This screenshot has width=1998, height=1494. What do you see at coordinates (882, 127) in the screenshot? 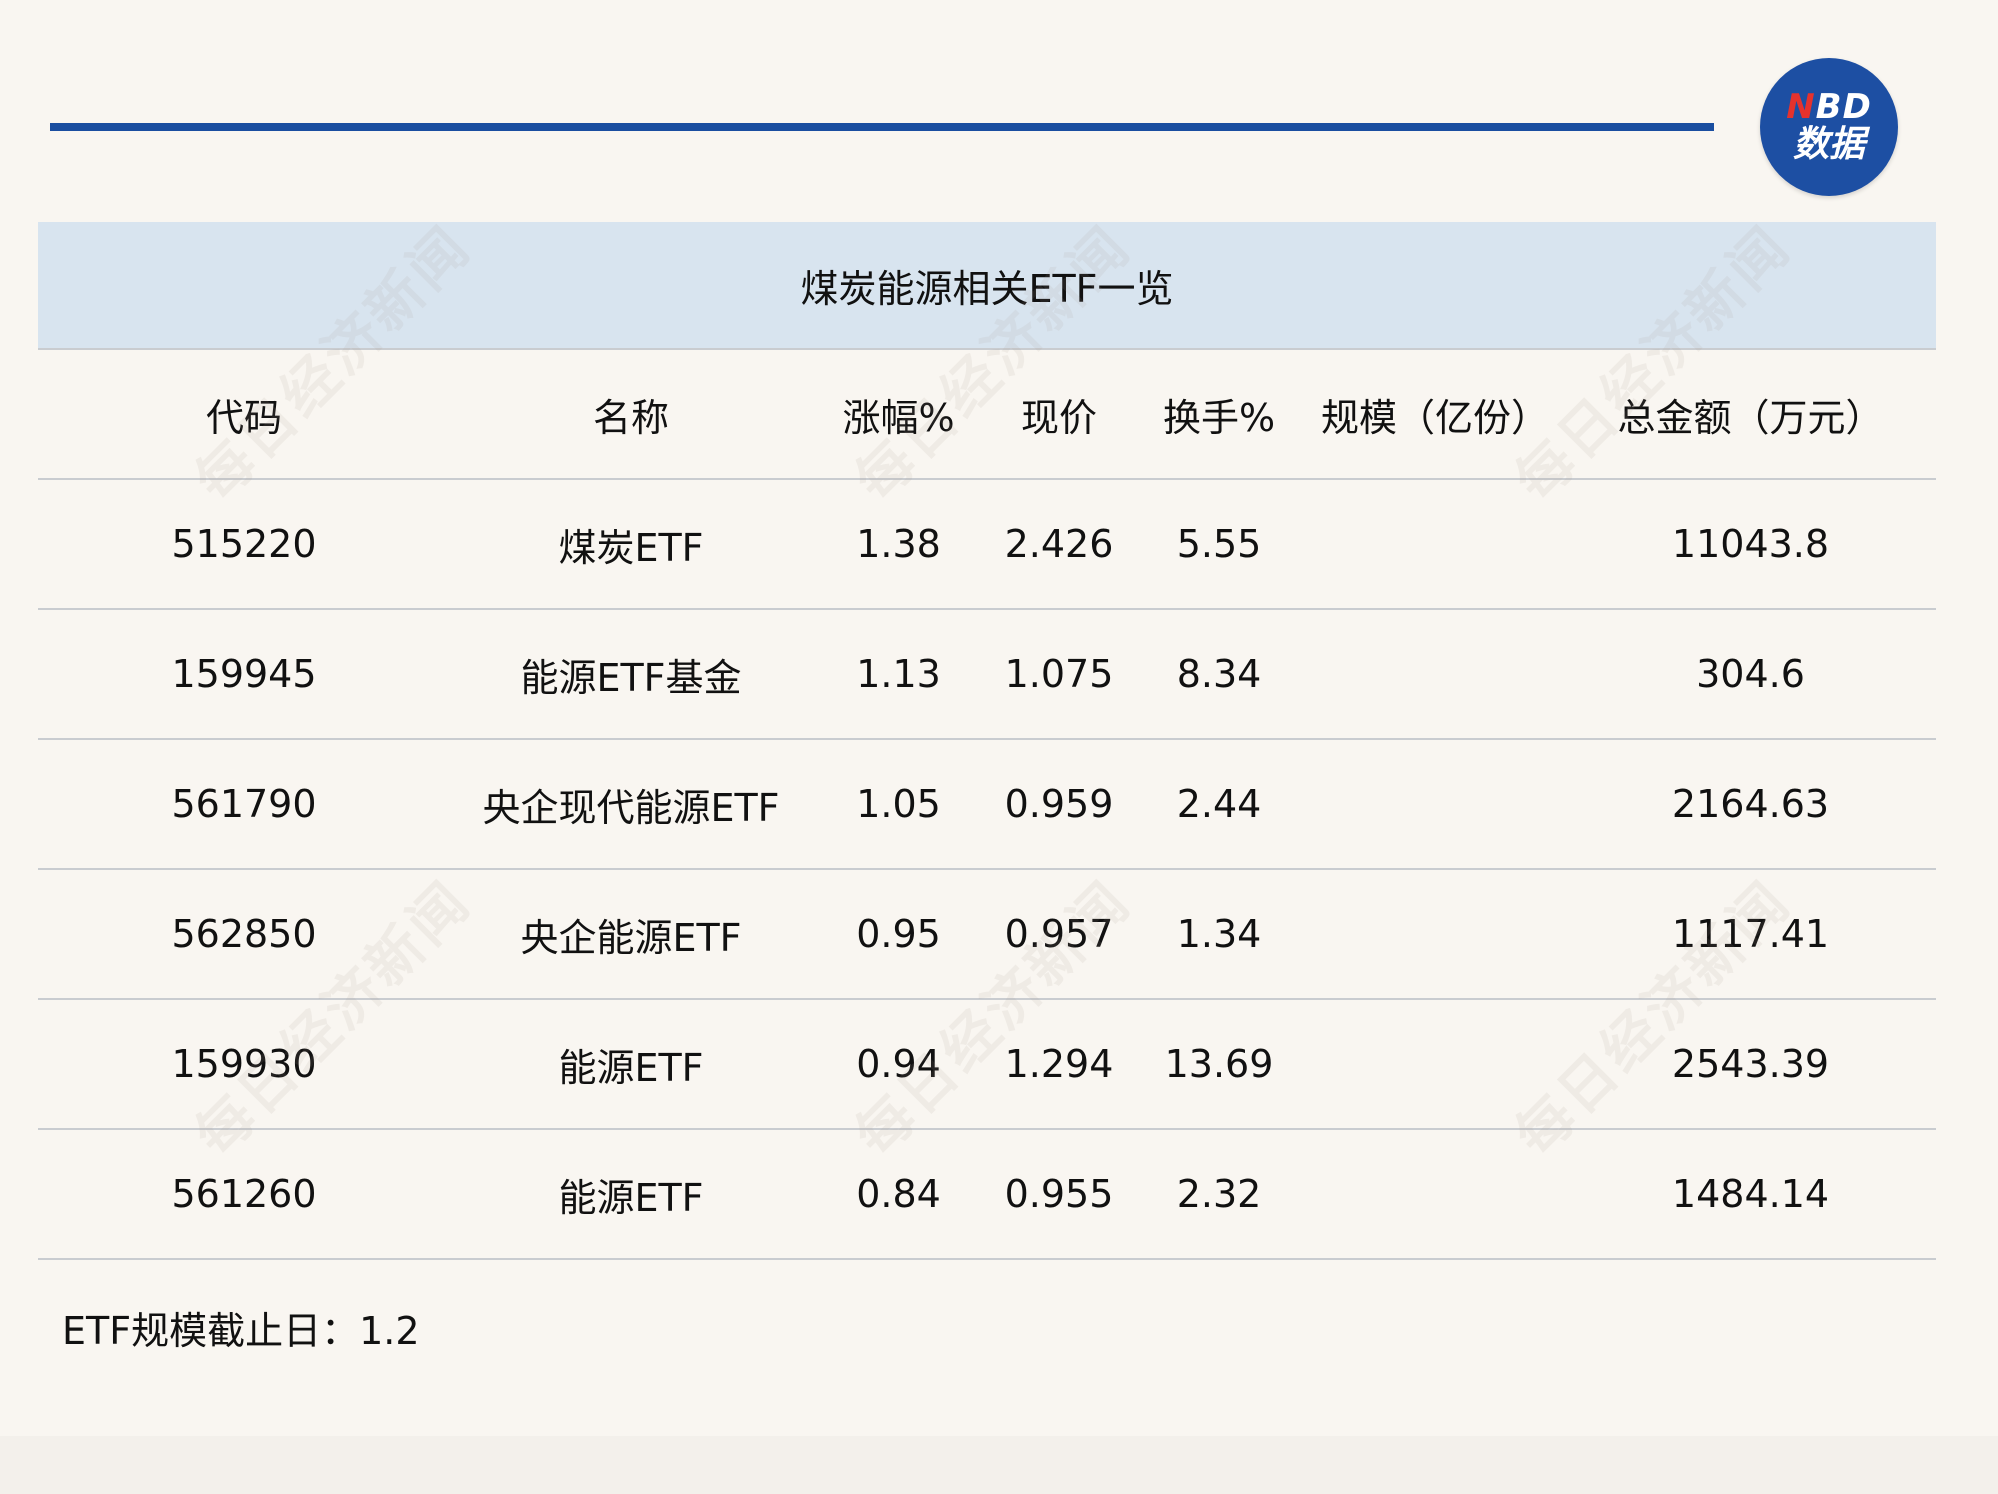
I see `top-rule` at bounding box center [882, 127].